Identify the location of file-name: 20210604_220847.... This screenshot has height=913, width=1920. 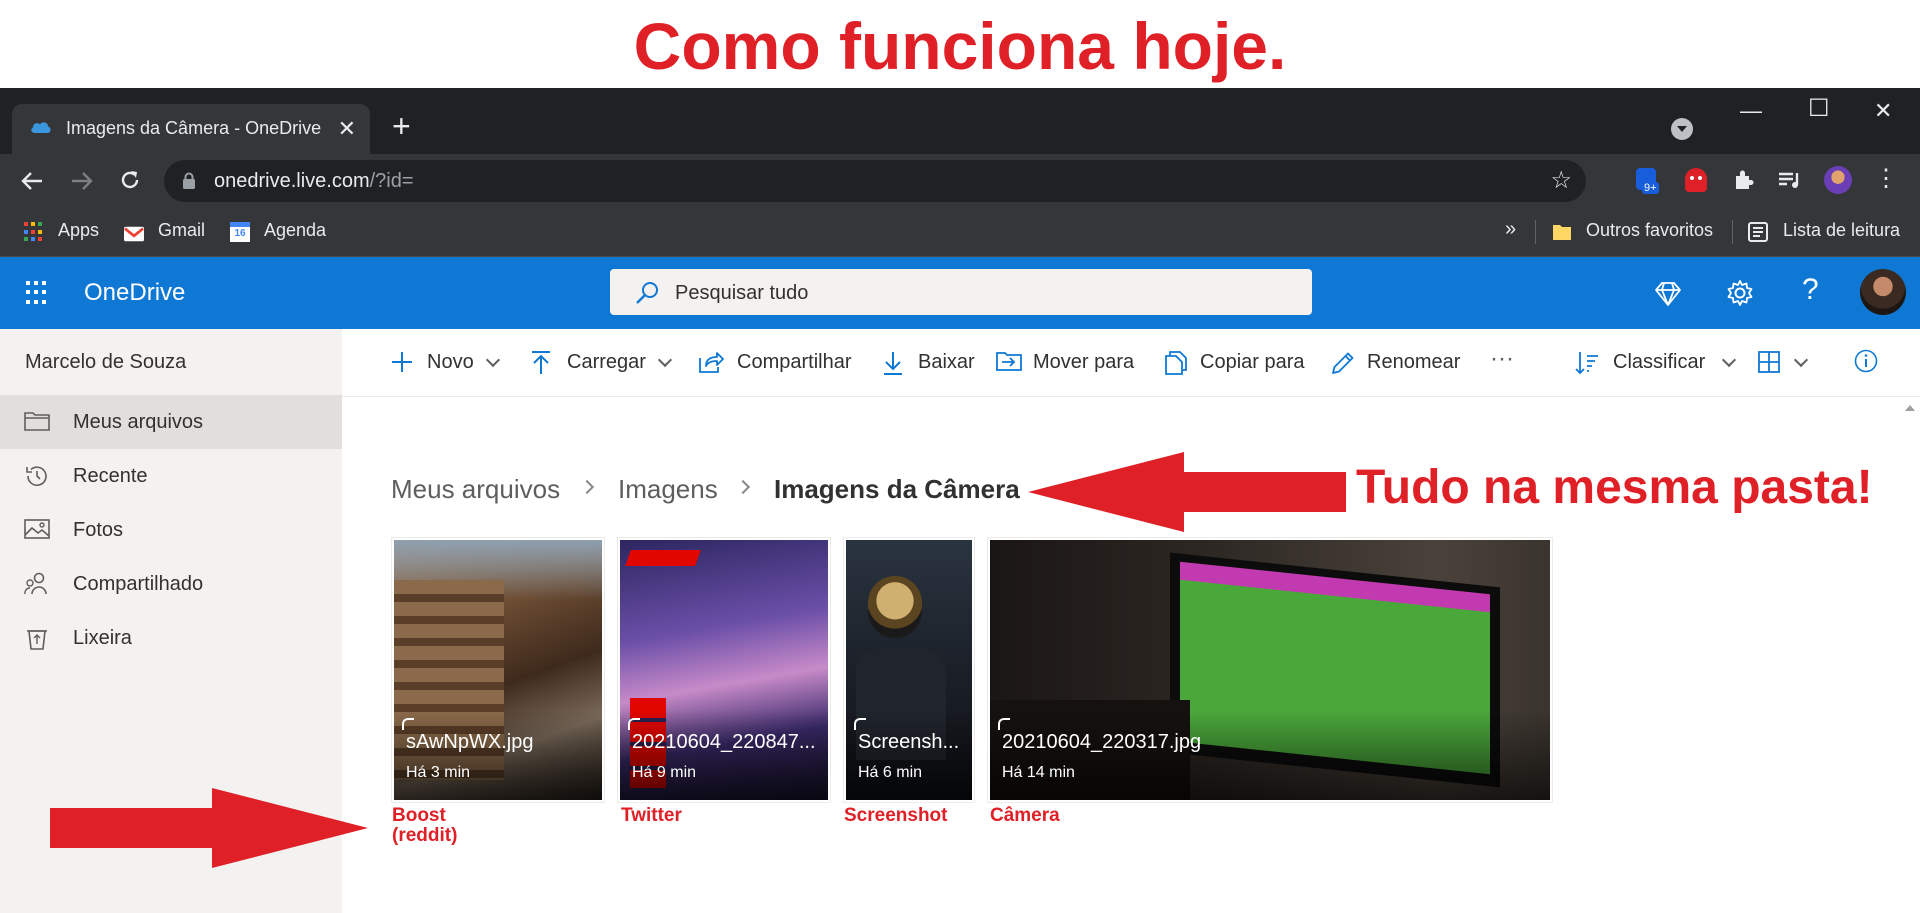
(724, 742).